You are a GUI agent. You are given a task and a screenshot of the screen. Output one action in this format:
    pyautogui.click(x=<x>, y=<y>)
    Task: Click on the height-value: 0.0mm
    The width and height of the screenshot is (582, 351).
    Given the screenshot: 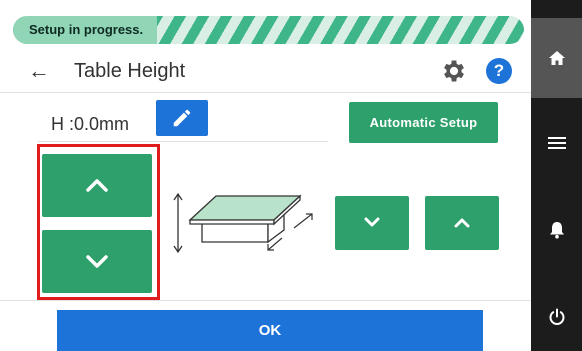 What is the action you would take?
    pyautogui.click(x=102, y=124)
    